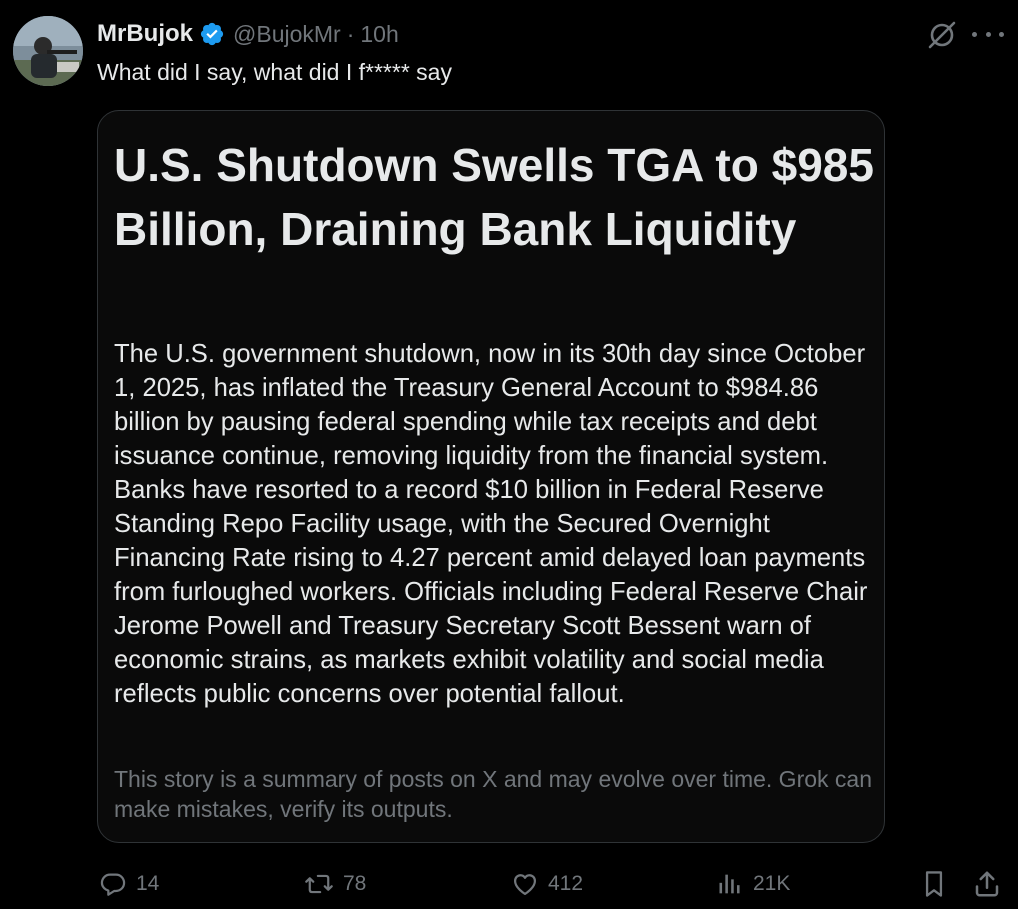 Image resolution: width=1018 pixels, height=909 pixels. Describe the element at coordinates (212, 34) in the screenshot. I see `verified-badge-icon` at that location.